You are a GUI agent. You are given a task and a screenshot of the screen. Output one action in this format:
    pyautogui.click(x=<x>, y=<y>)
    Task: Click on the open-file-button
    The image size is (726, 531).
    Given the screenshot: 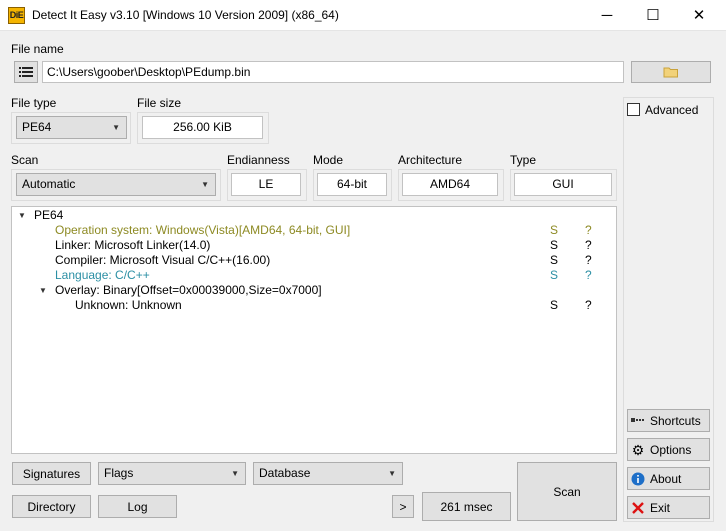 What is the action you would take?
    pyautogui.click(x=671, y=72)
    